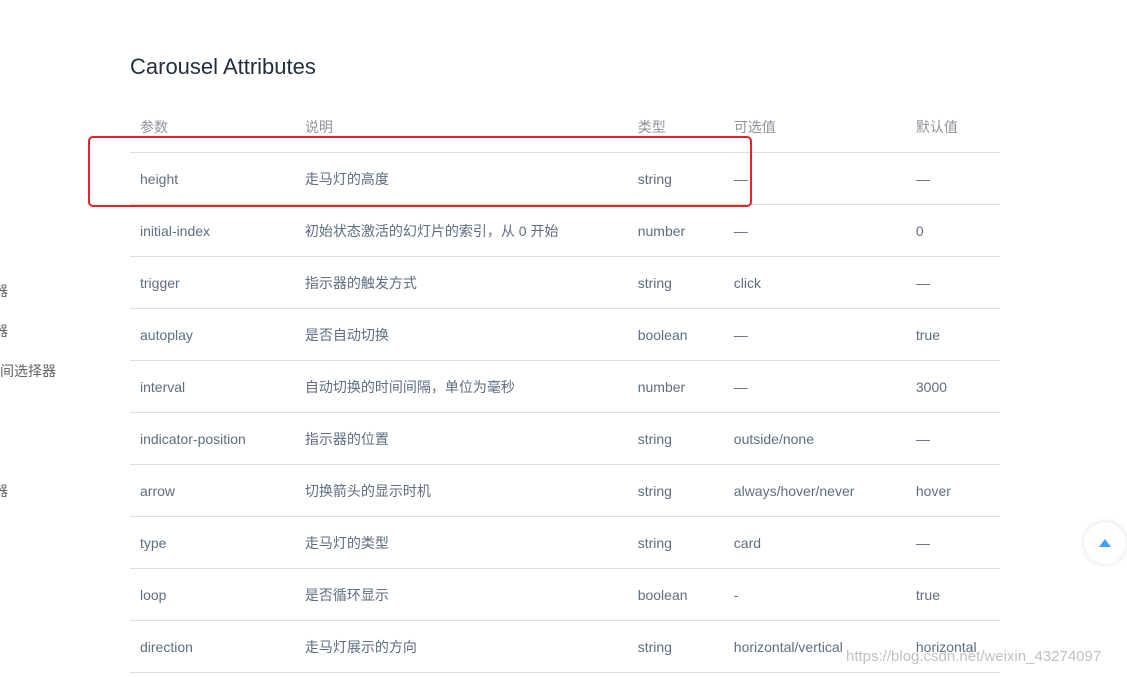  What do you see at coordinates (461, 646) in the screenshot?
I see `cell-description: 走马灯展示的方向` at bounding box center [461, 646].